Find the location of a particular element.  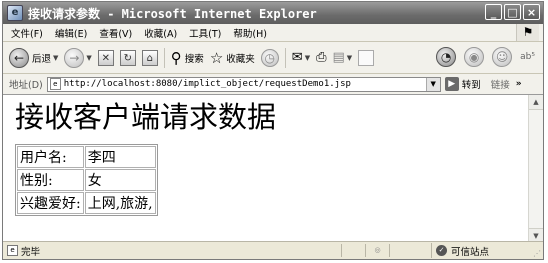

row-value: 上网,旅游, is located at coordinates (120, 203).